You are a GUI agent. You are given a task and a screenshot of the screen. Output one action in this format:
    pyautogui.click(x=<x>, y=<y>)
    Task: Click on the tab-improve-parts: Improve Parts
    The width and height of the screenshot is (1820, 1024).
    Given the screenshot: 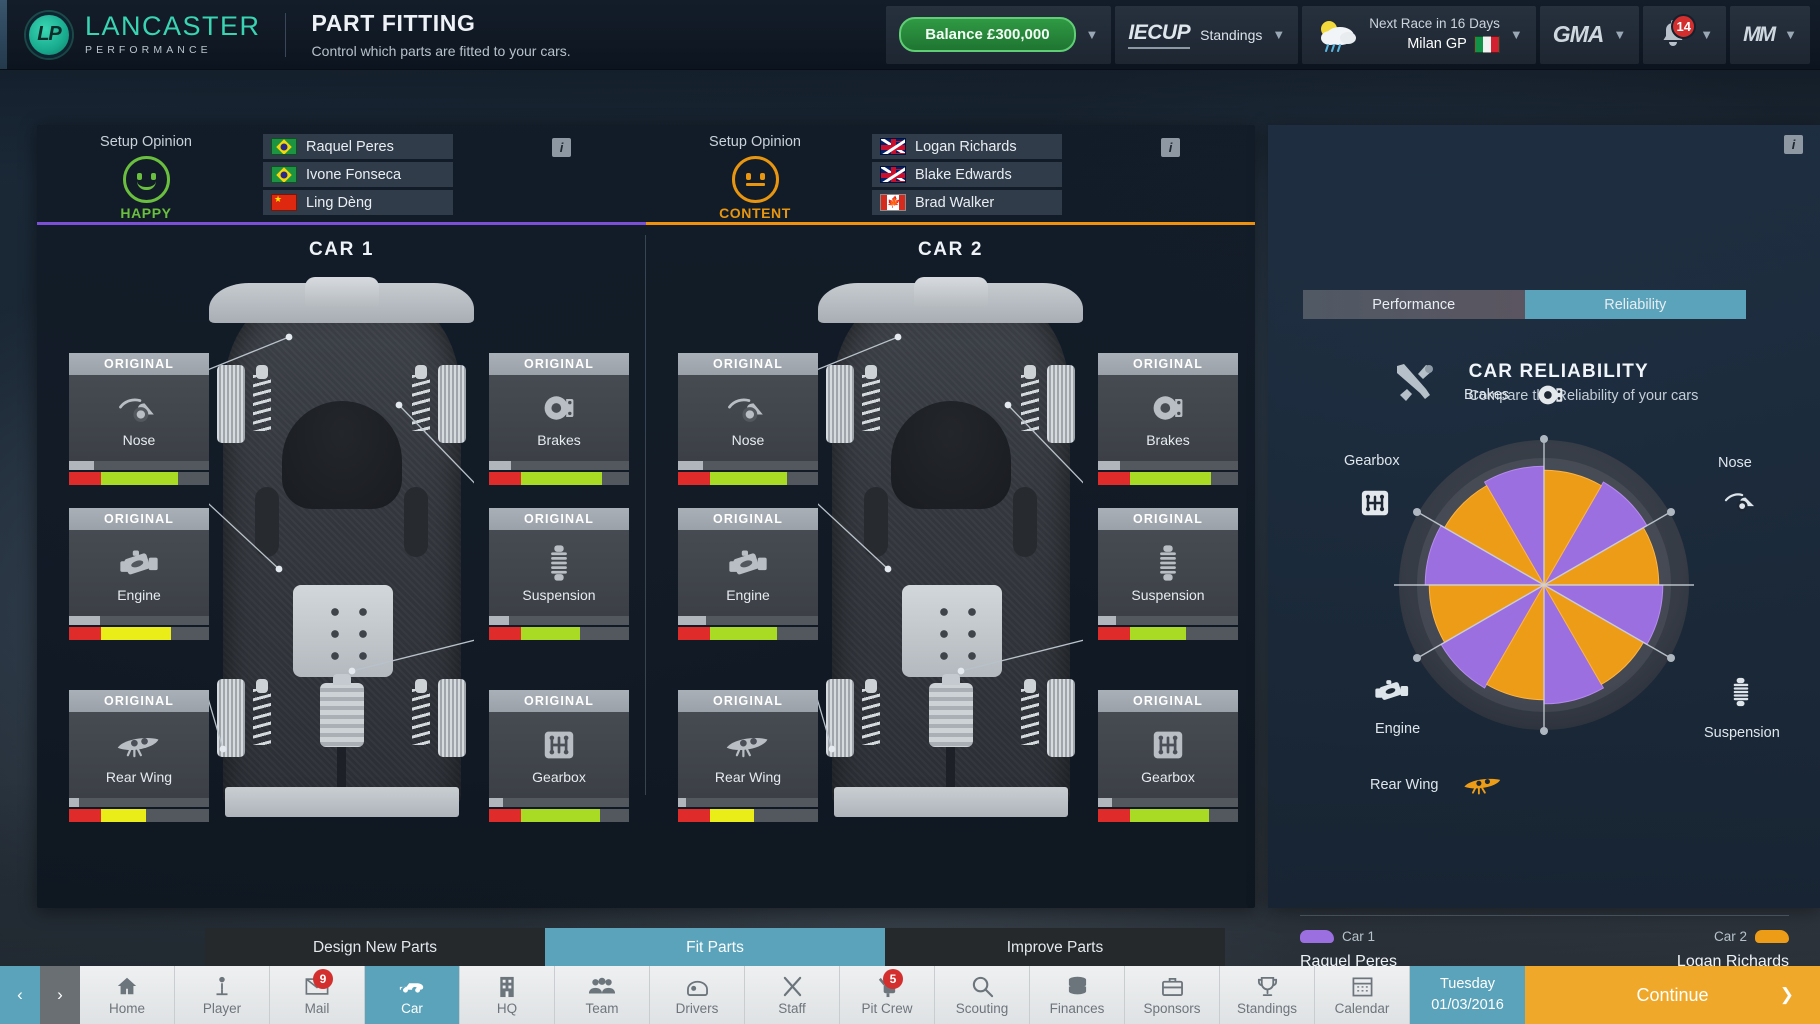 What is the action you would take?
    pyautogui.click(x=1055, y=947)
    